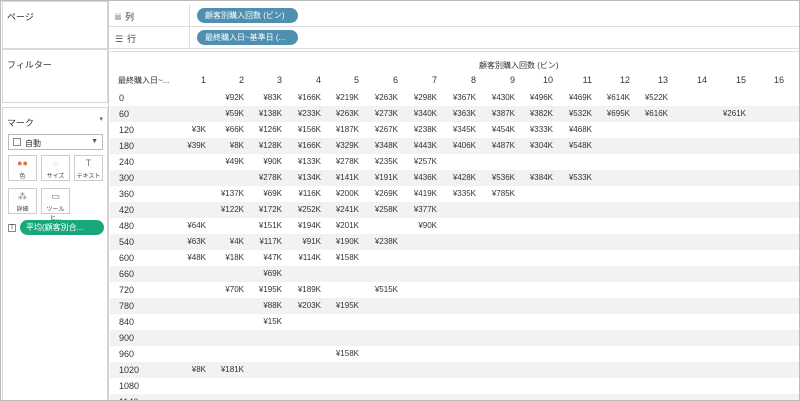 Image resolution: width=800 pixels, height=401 pixels. What do you see at coordinates (378, 129) in the screenshot?
I see `table-cell: ¥267K` at bounding box center [378, 129].